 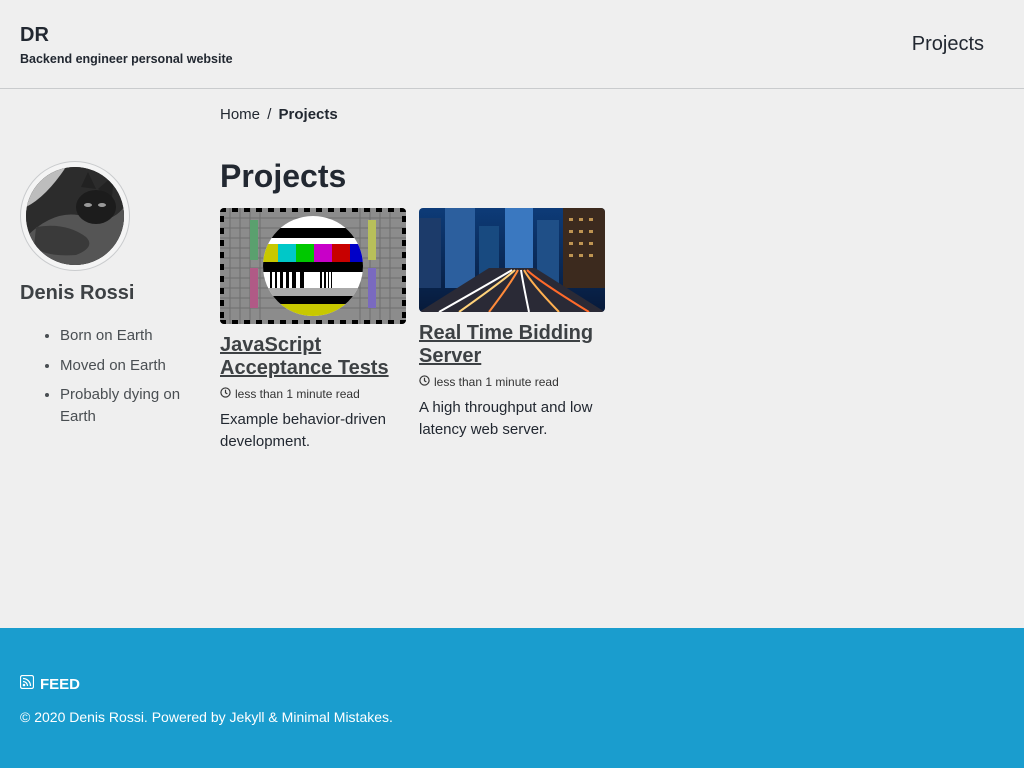 What do you see at coordinates (77, 293) in the screenshot?
I see `author-name: Denis Rossi` at bounding box center [77, 293].